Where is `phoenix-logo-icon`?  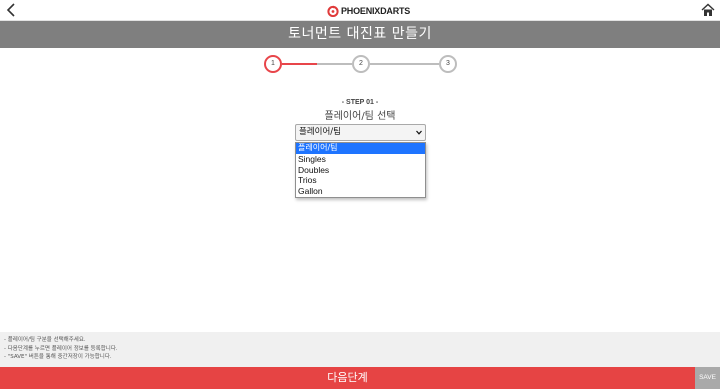 phoenix-logo-icon is located at coordinates (333, 11).